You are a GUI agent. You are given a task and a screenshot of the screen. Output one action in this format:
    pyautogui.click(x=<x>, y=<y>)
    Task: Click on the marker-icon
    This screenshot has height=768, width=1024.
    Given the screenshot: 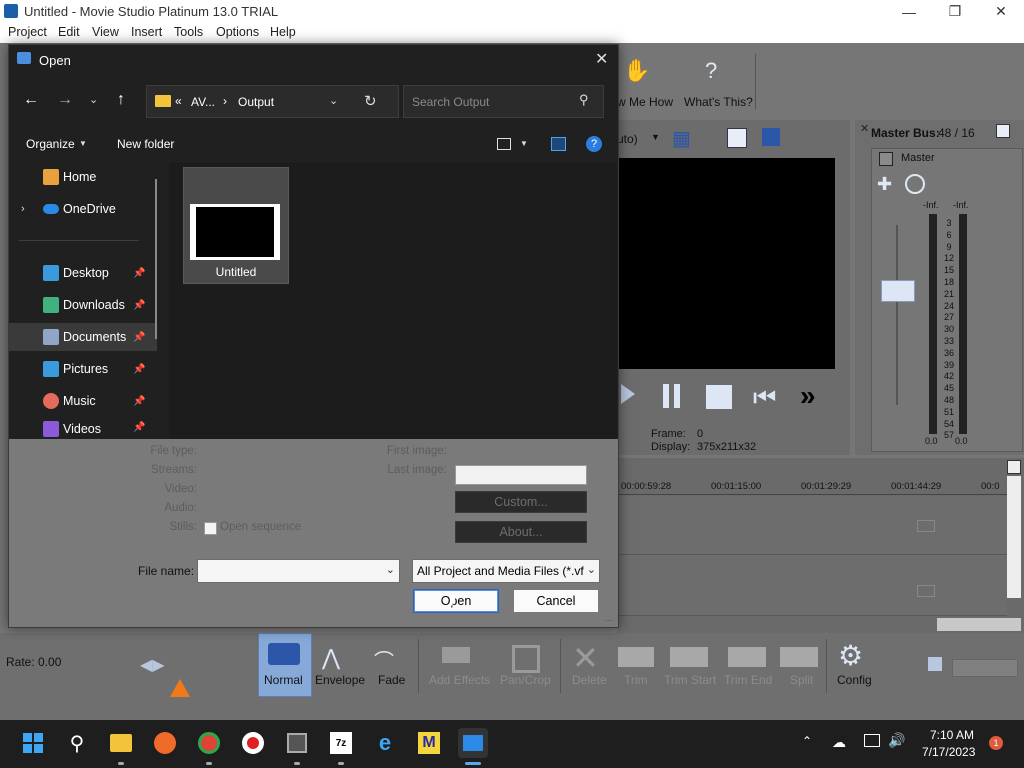 What is the action you would take?
    pyautogui.click(x=1014, y=467)
    